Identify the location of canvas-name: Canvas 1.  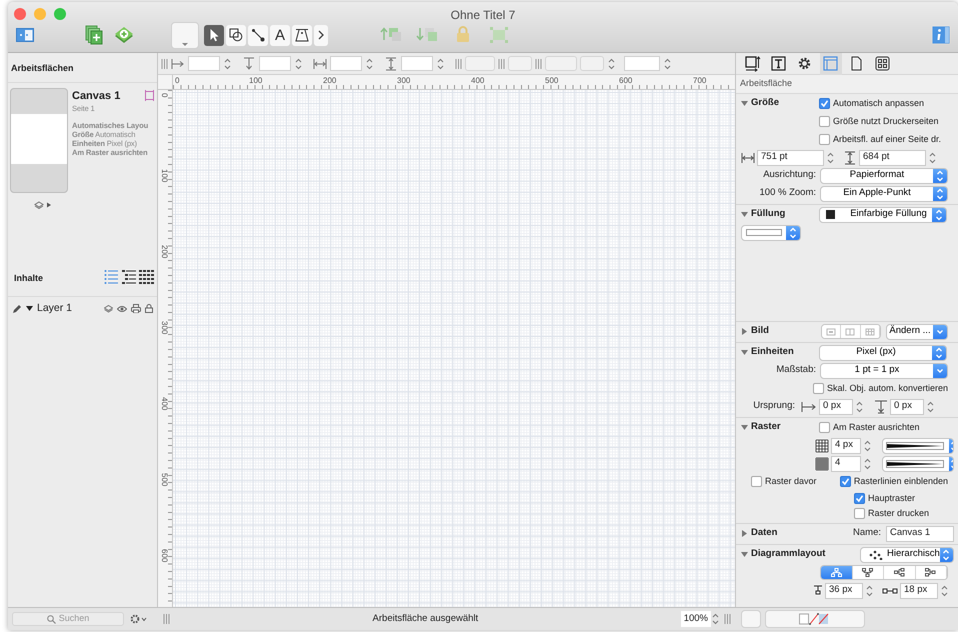
(96, 96).